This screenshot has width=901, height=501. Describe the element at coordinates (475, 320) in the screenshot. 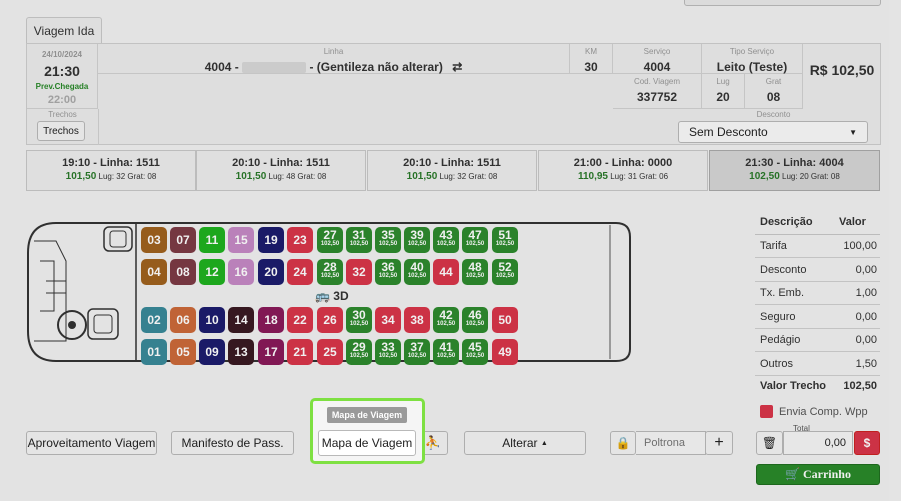

I see `seat: 46 102,50` at that location.